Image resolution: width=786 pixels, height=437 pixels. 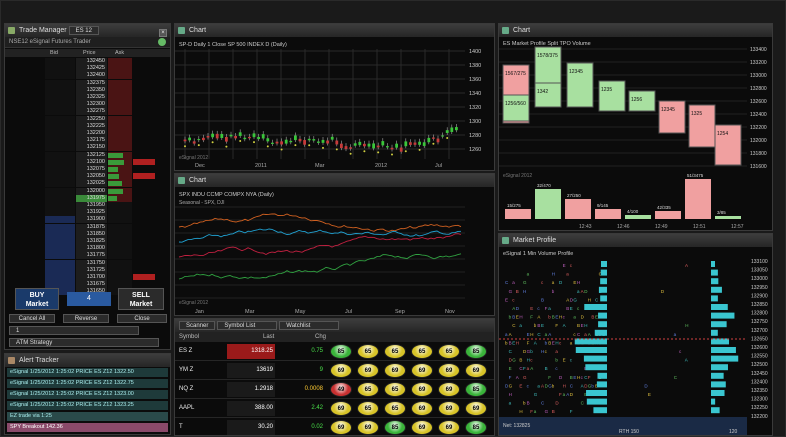 What do you see at coordinates (87, 198) in the screenshot?
I see `ladder-row: 131975` at bounding box center [87, 198].